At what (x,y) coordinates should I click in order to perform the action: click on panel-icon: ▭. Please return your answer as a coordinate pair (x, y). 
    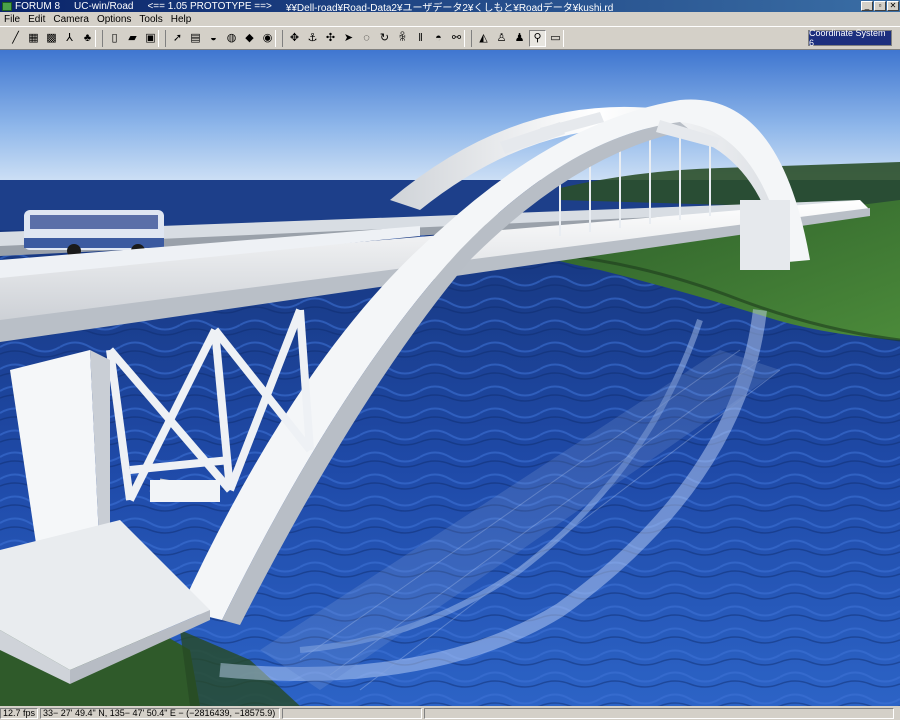
    Looking at the image, I should click on (555, 37).